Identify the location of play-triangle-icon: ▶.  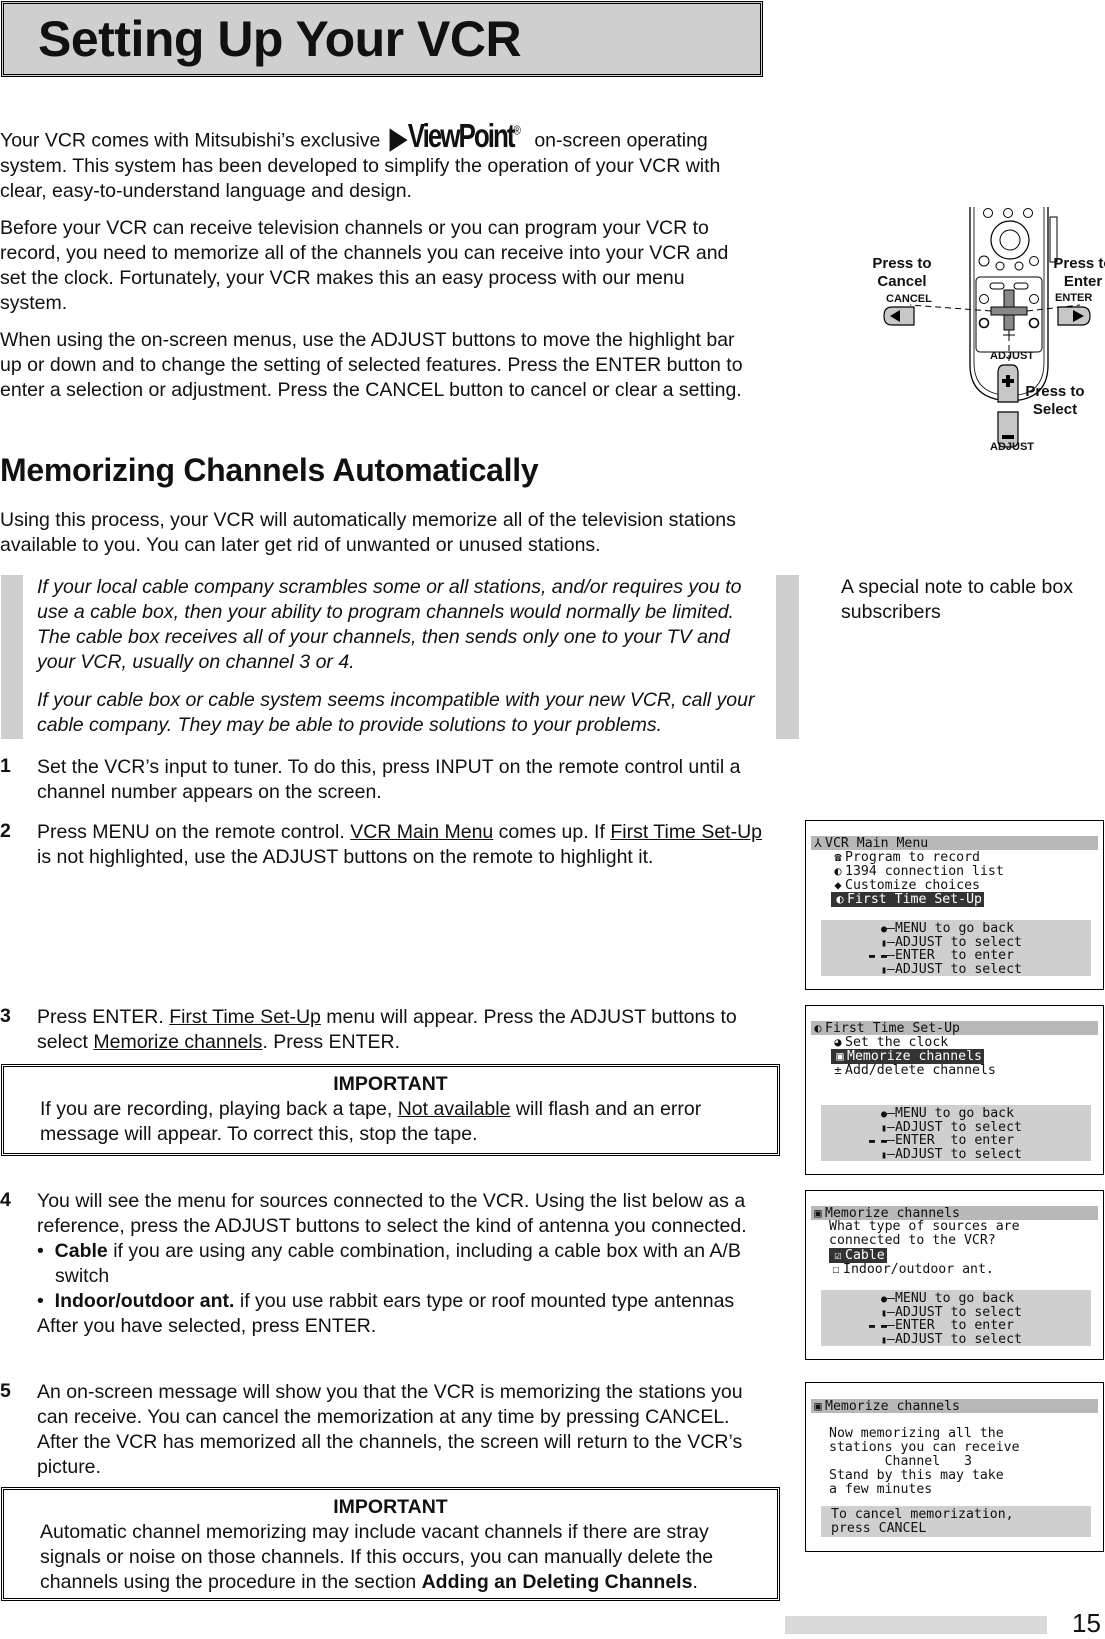
(398, 137).